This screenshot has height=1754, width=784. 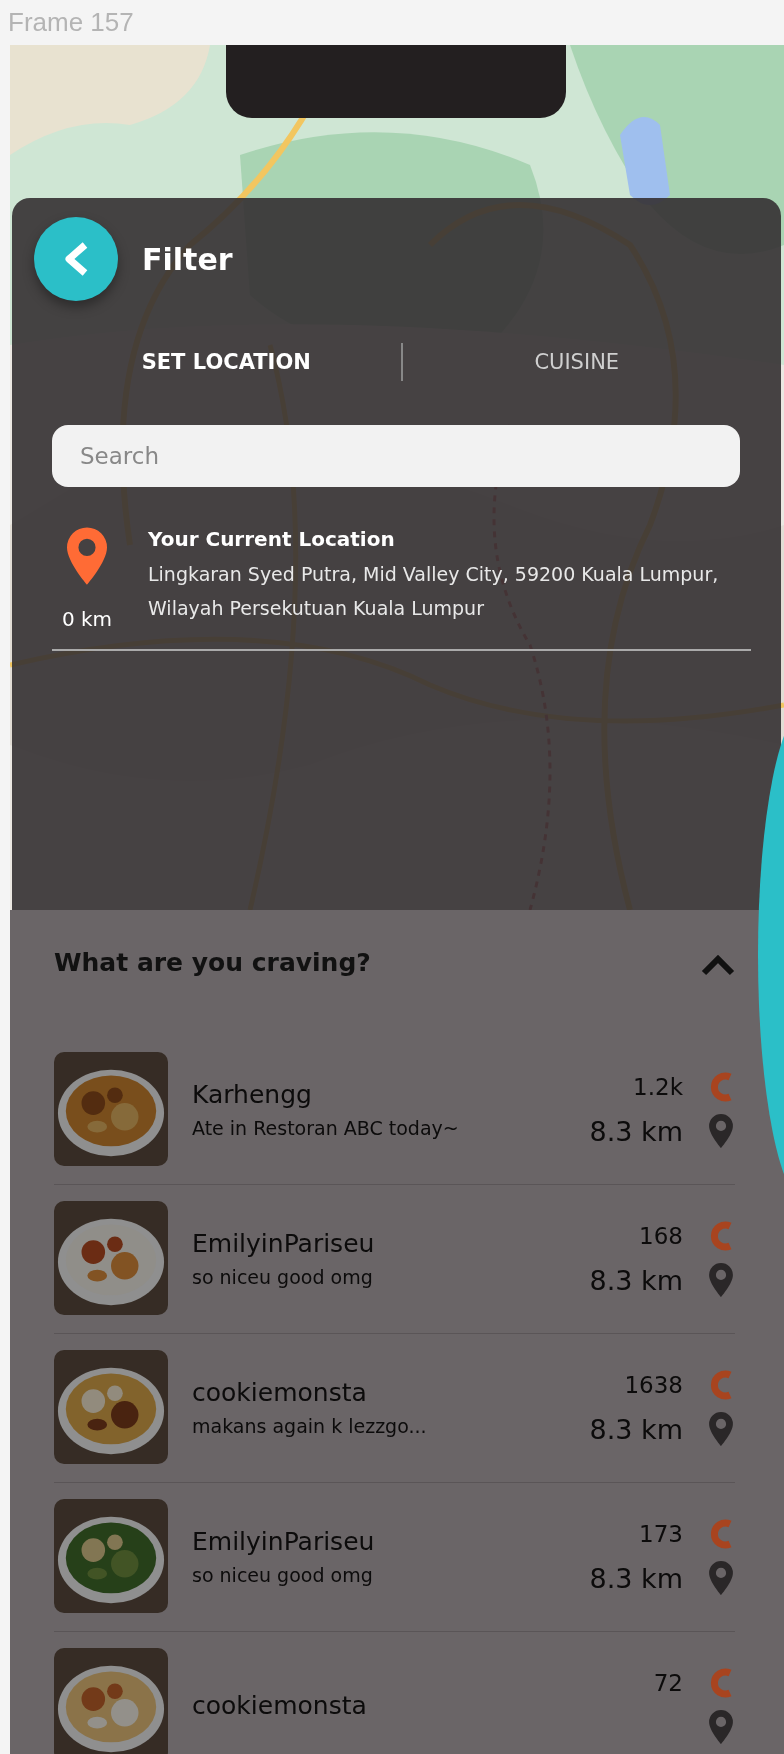 What do you see at coordinates (661, 1236) in the screenshot?
I see `post-count: 168` at bounding box center [661, 1236].